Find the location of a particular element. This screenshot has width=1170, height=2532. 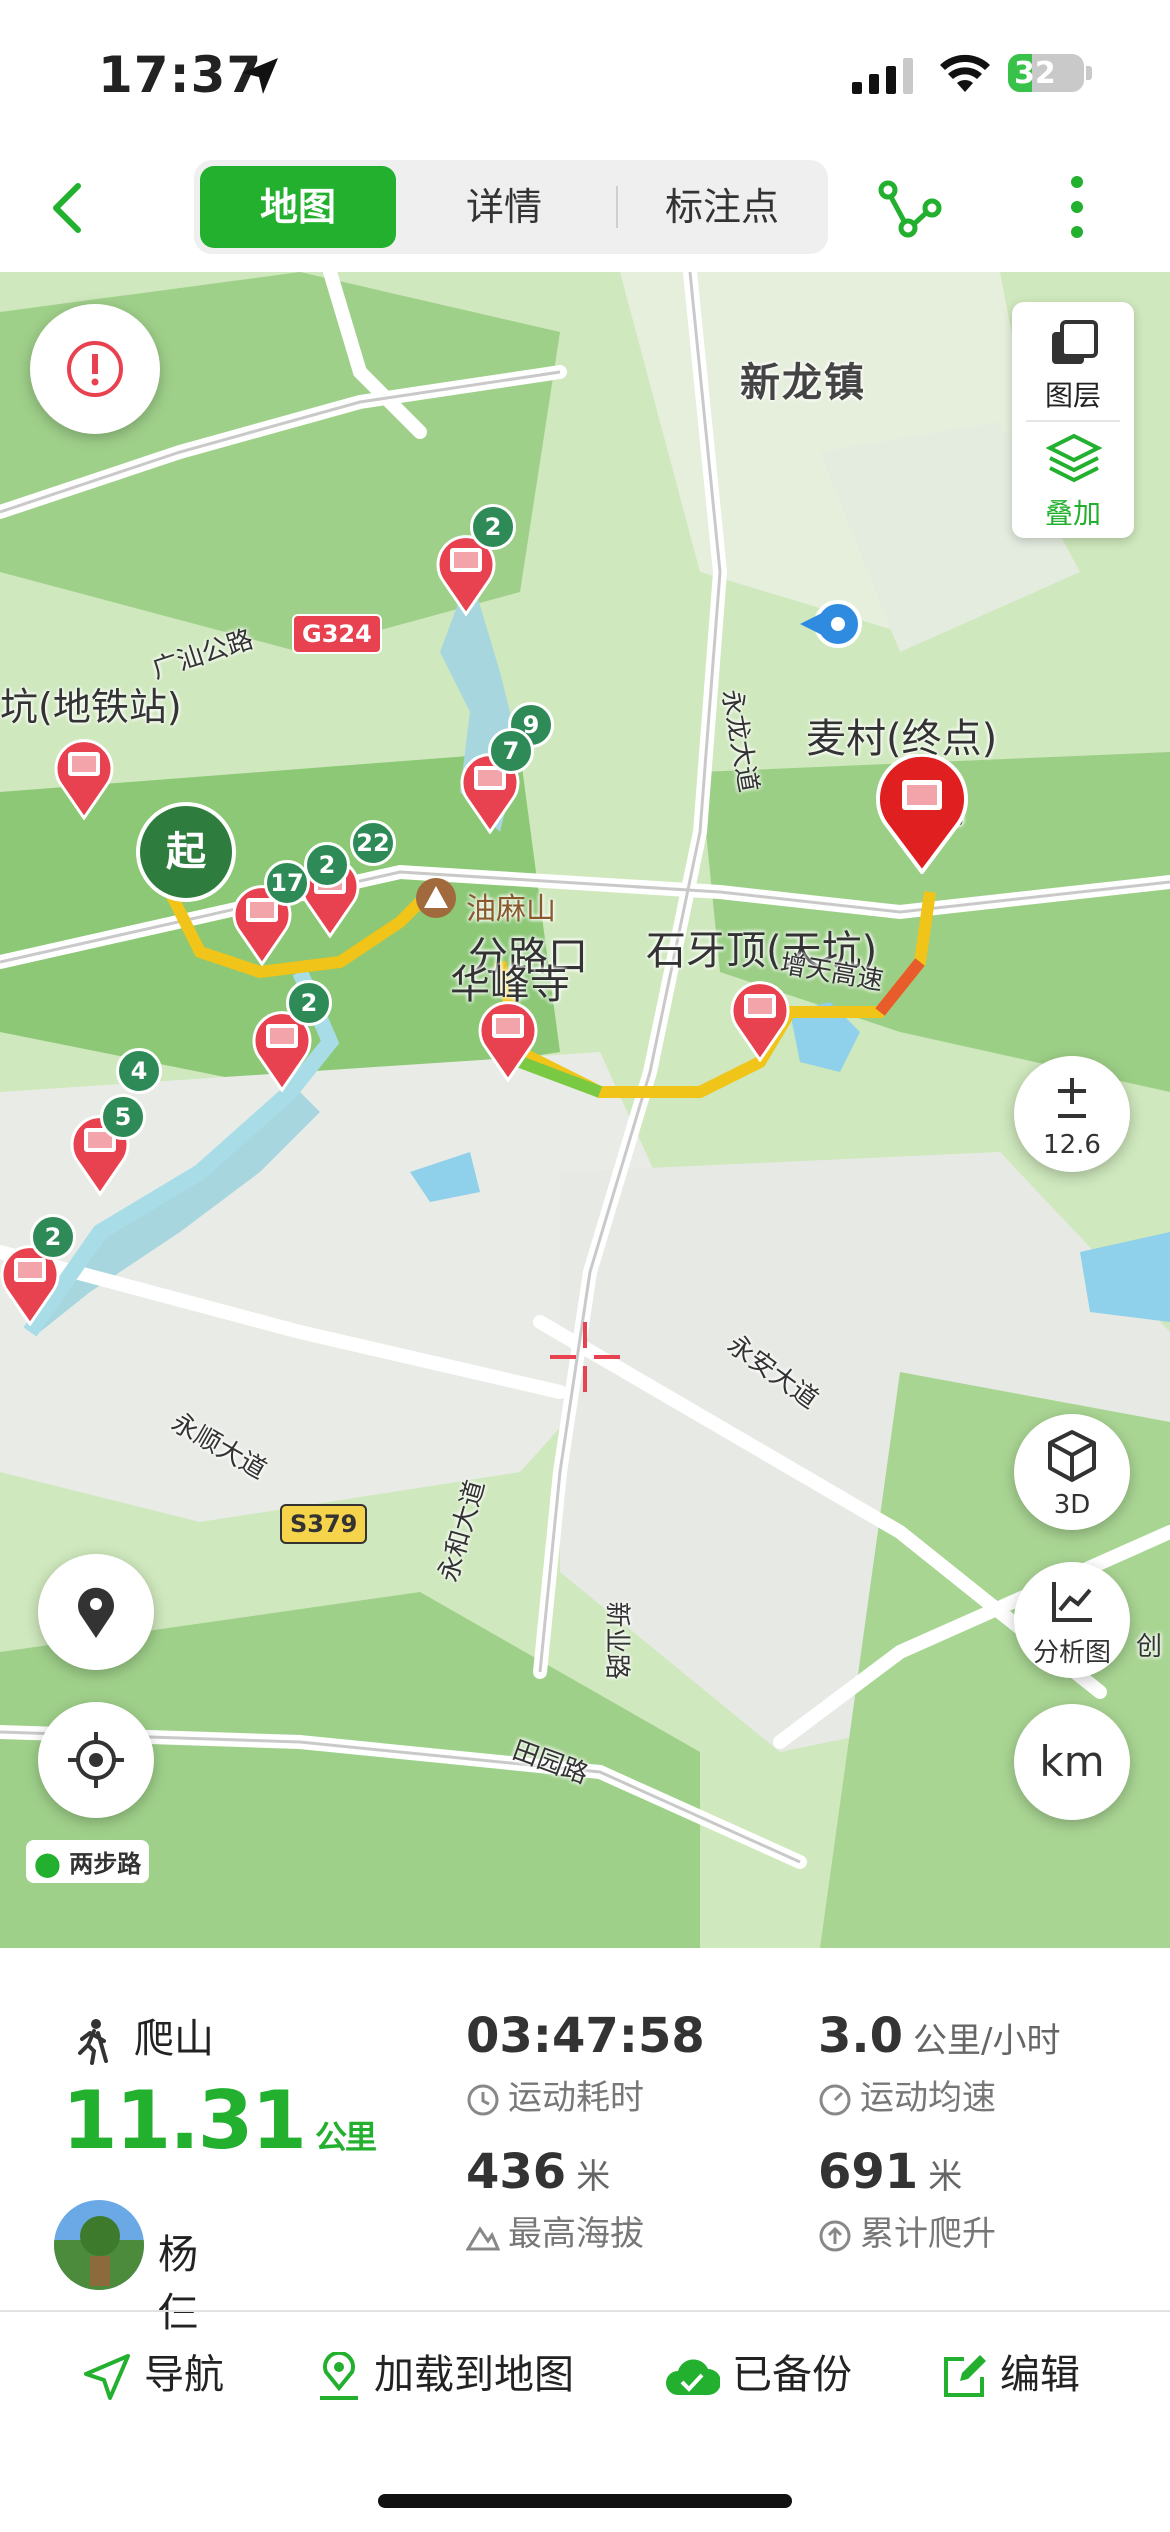

map-label-chuang: 创 is located at coordinates (1149, 1647).